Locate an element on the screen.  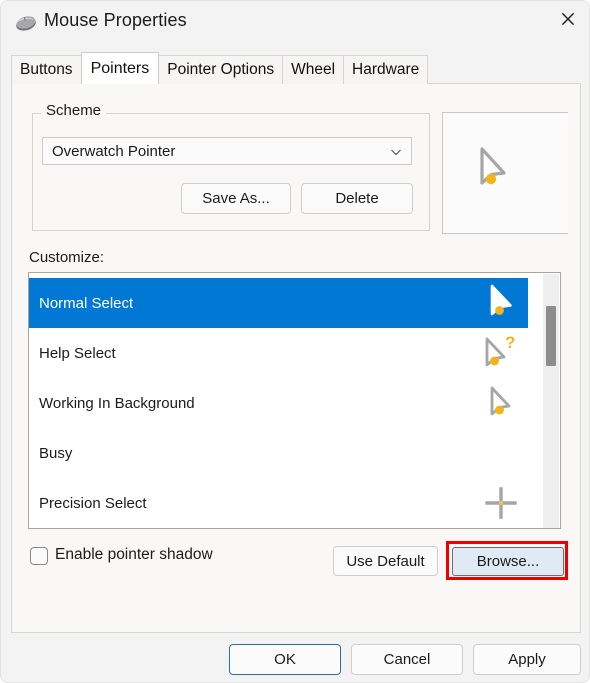
tab-wheel: Wheel is located at coordinates (313, 69).